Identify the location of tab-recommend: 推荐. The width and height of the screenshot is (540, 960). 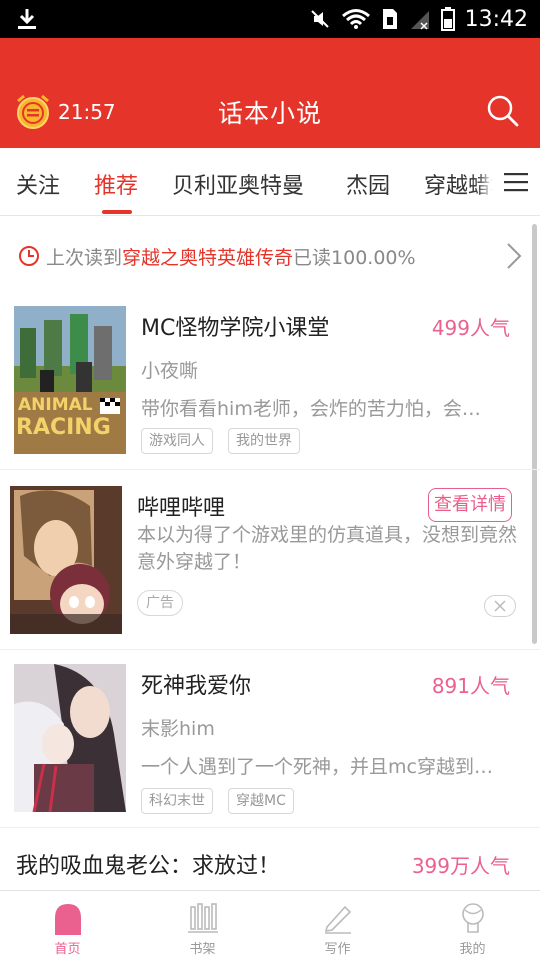
(116, 184).